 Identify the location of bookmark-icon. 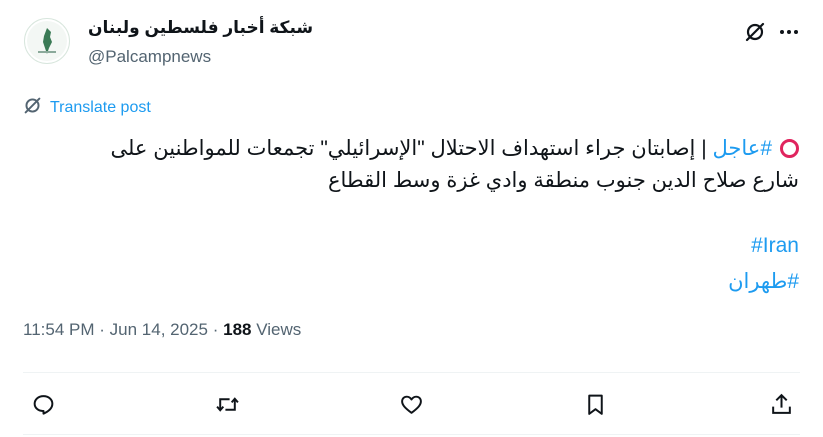
(595, 404).